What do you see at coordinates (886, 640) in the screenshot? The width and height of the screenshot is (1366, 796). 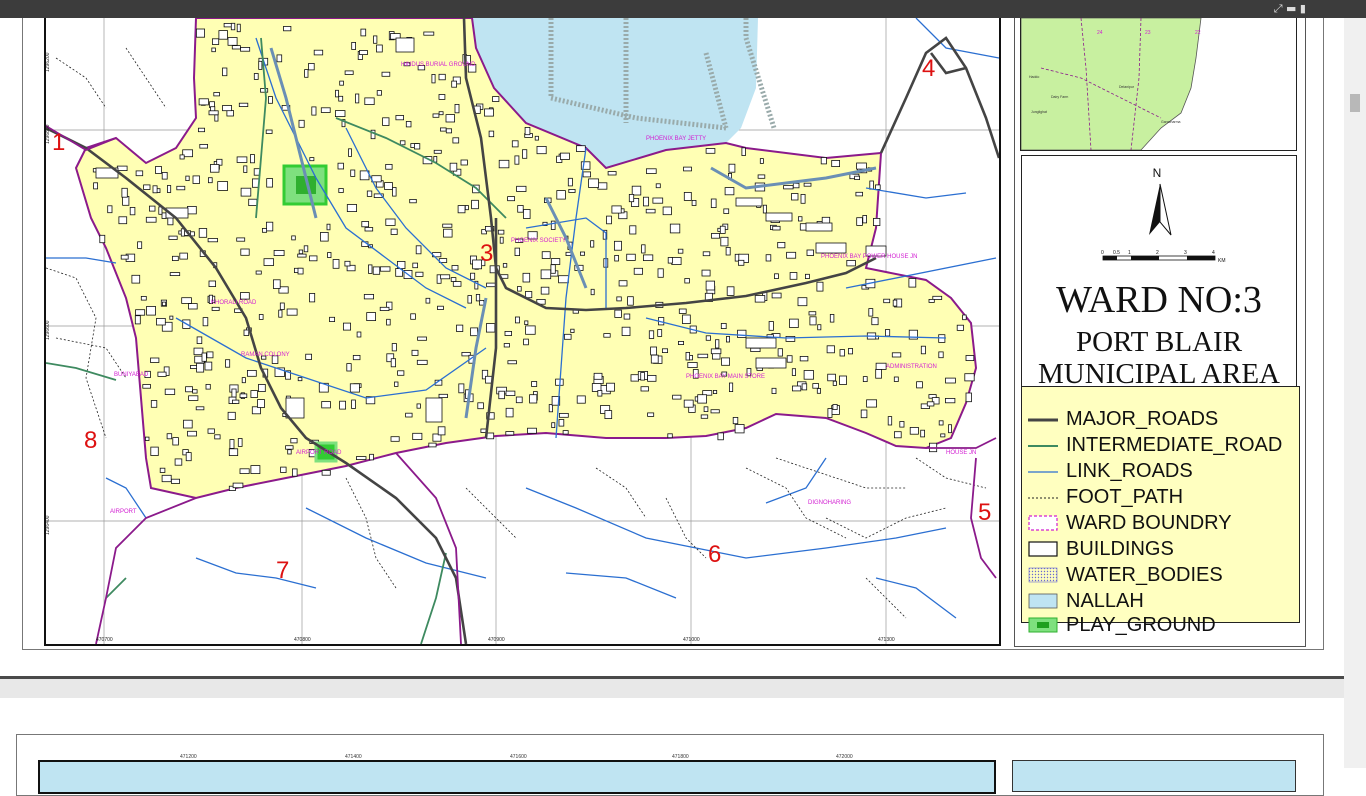 I see `x-tick-label: 471300` at bounding box center [886, 640].